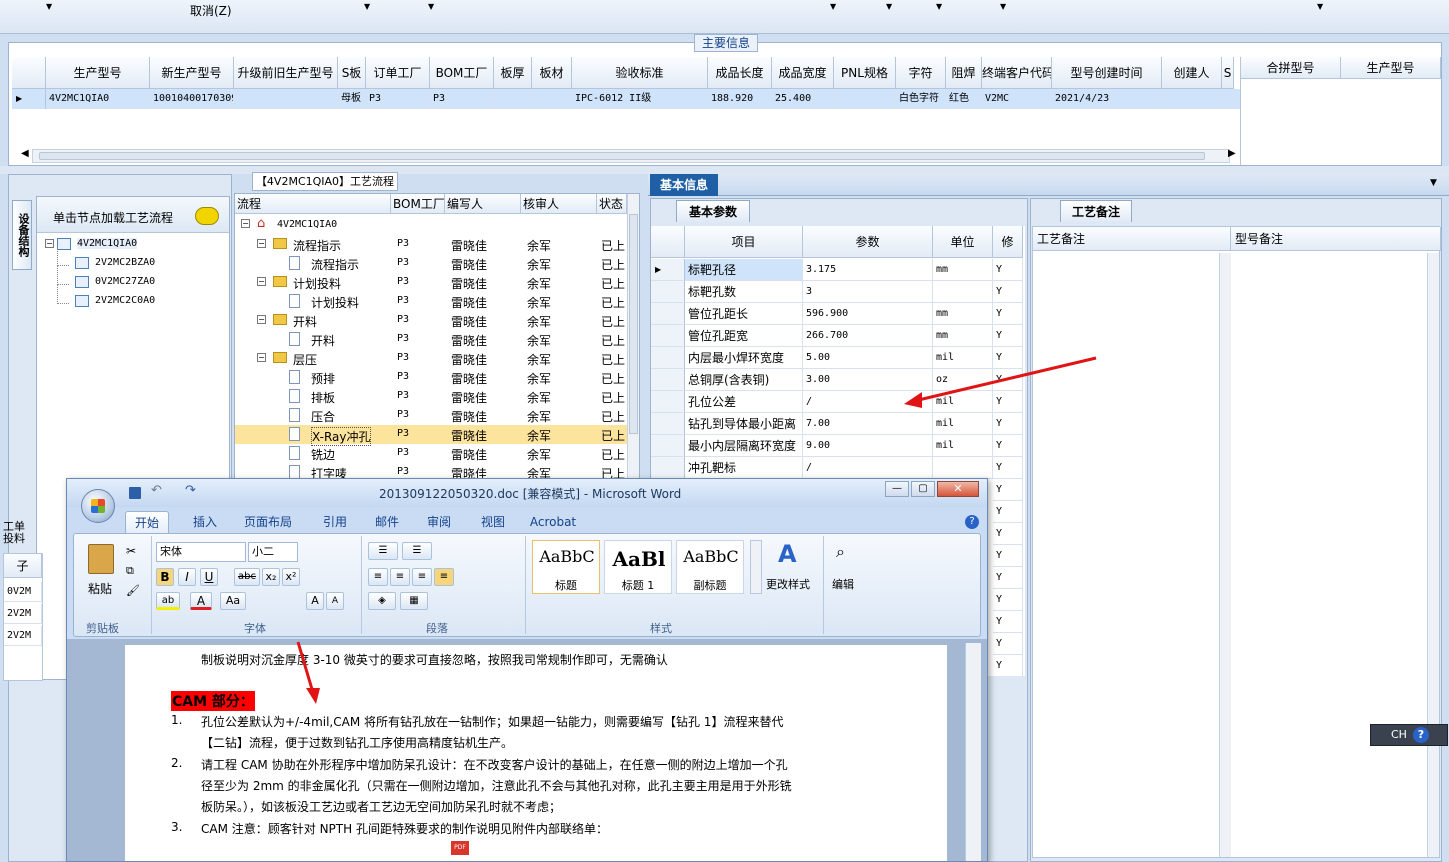 The height and width of the screenshot is (862, 1449). I want to click on table-cell: 4V2MC1QIA0, so click(98, 99).